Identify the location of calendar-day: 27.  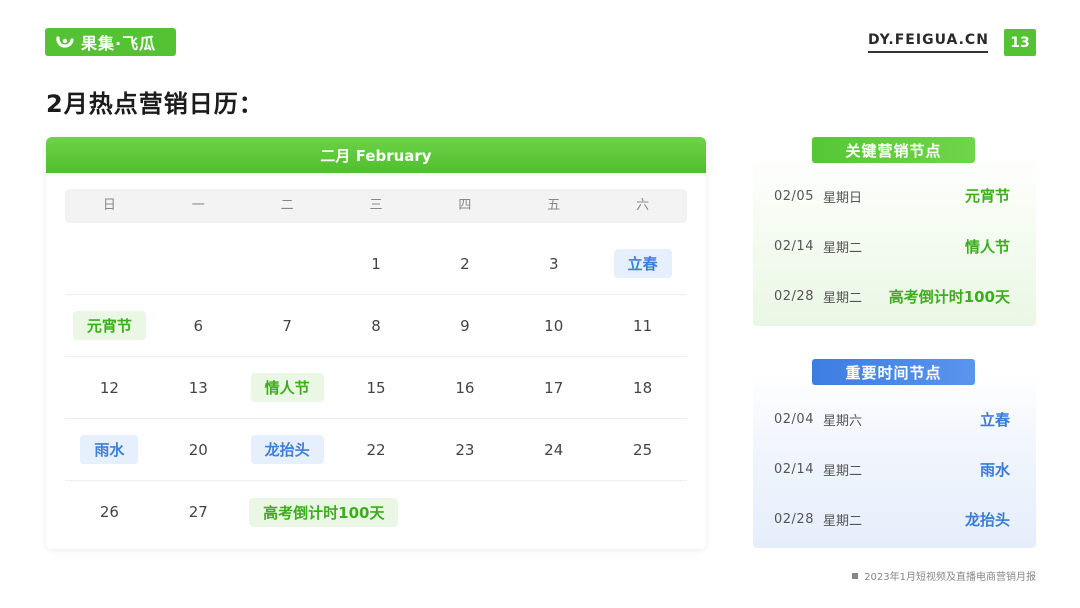
(198, 512).